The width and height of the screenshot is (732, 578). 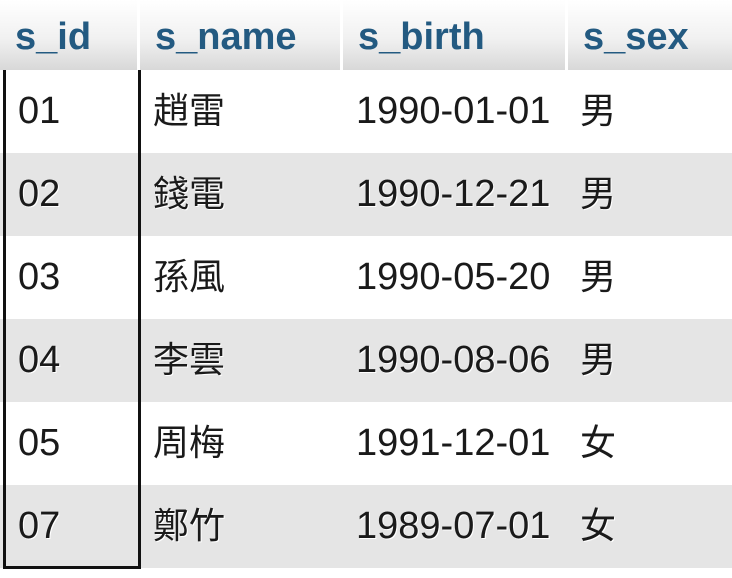 I want to click on cell-s-id: 04, so click(x=39, y=360).